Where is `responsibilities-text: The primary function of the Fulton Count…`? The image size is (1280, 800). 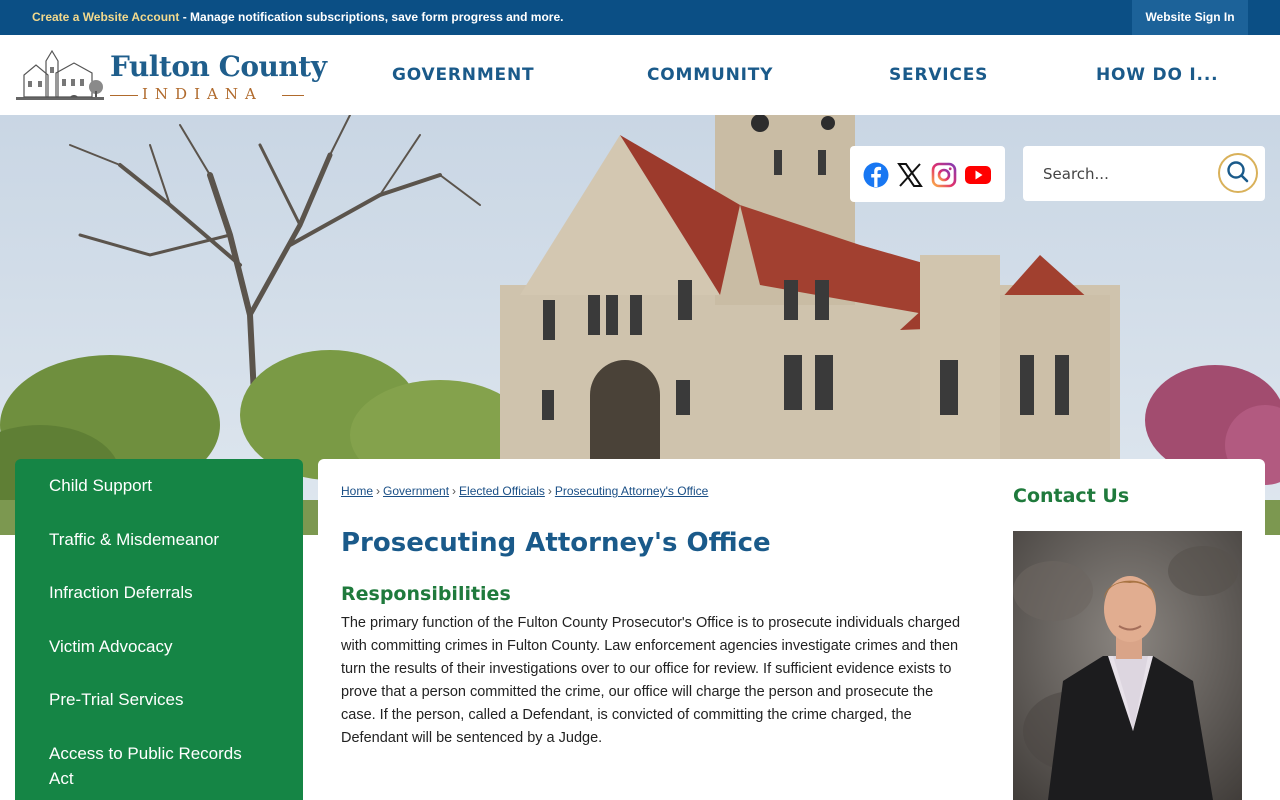
responsibilities-text: The primary function of the Fulton Count… is located at coordinates (651, 680).